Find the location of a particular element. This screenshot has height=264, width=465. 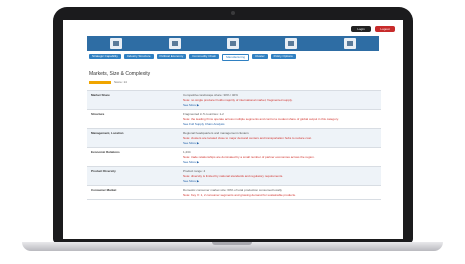

logout-button: Logout is located at coordinates (385, 29).